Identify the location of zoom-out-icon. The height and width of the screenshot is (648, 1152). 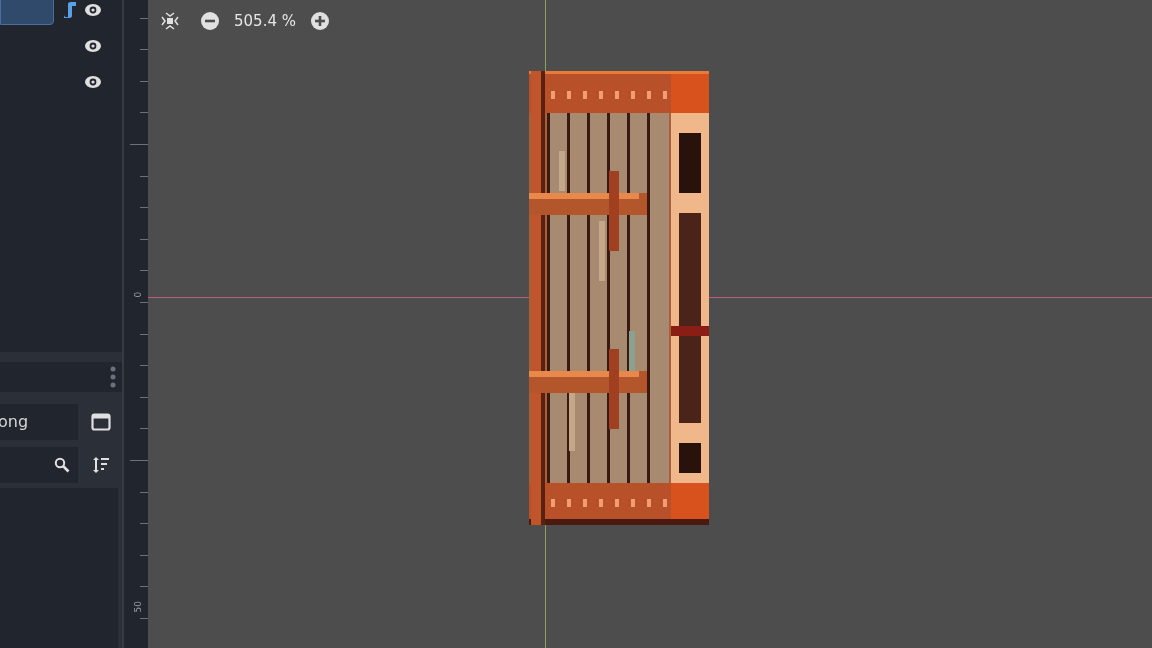
(210, 21).